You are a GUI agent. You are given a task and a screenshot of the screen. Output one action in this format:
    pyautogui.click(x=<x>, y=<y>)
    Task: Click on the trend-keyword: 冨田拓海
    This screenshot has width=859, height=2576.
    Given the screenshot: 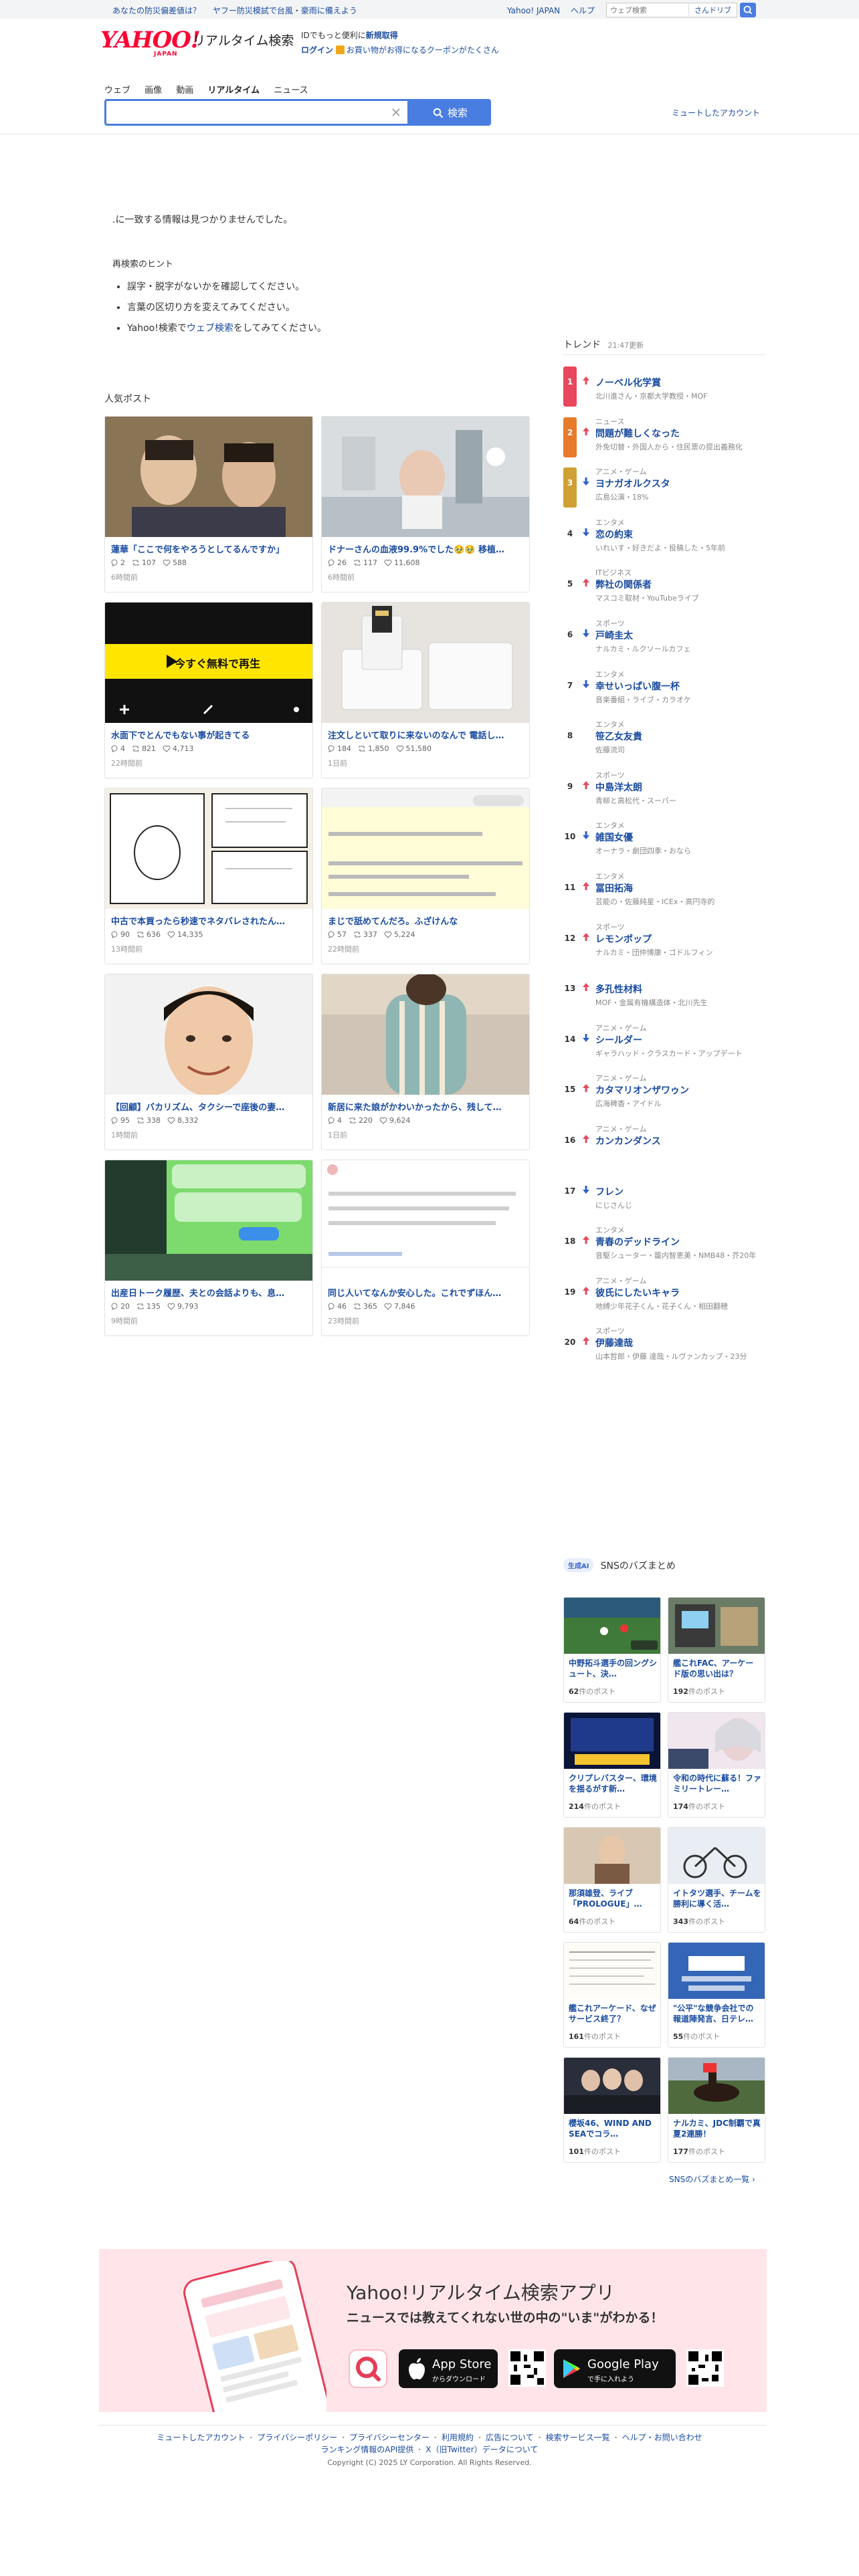 What is the action you would take?
    pyautogui.click(x=614, y=888)
    